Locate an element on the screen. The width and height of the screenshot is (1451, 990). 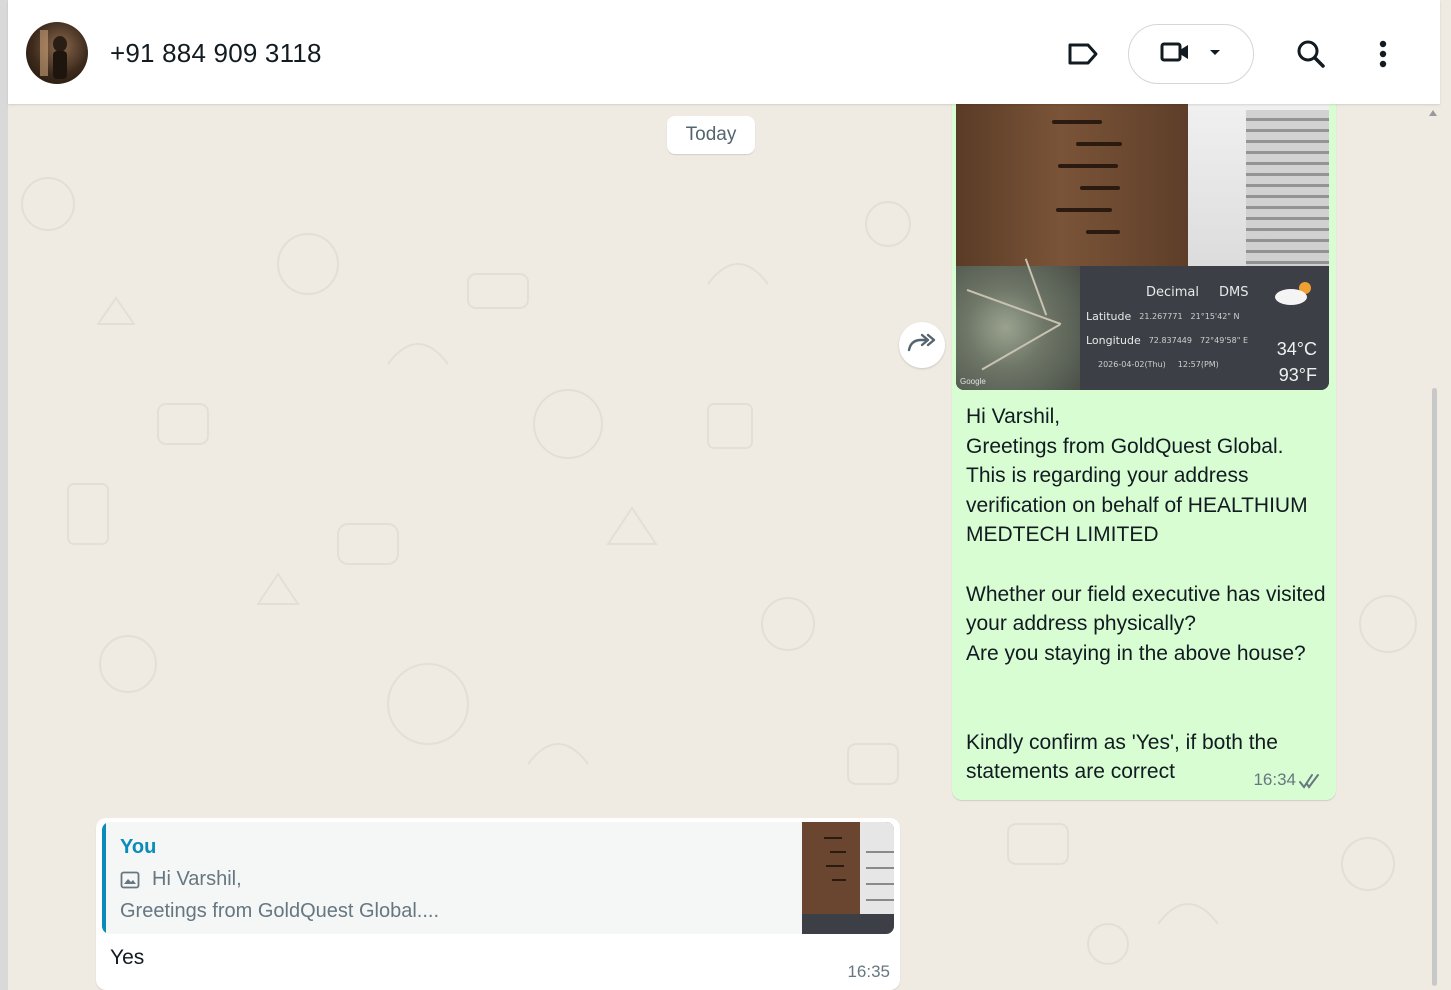
image-icon is located at coordinates (130, 880).